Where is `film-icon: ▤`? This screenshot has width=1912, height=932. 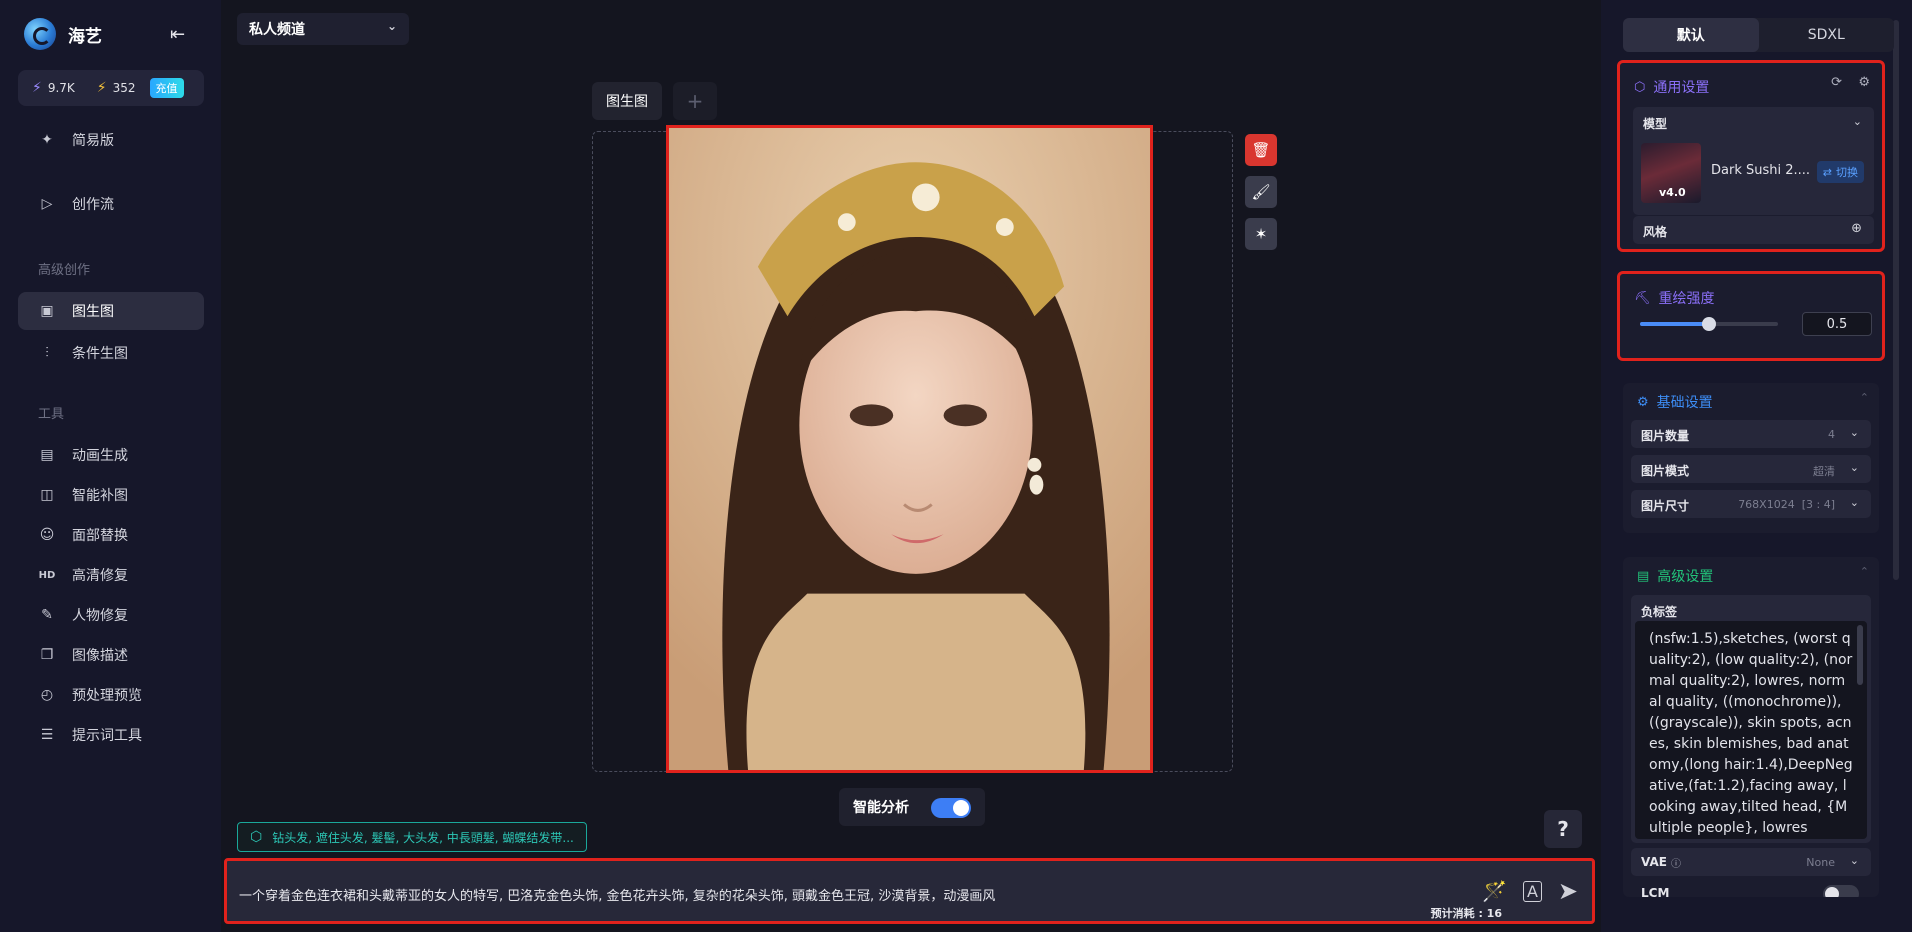 film-icon: ▤ is located at coordinates (47, 455).